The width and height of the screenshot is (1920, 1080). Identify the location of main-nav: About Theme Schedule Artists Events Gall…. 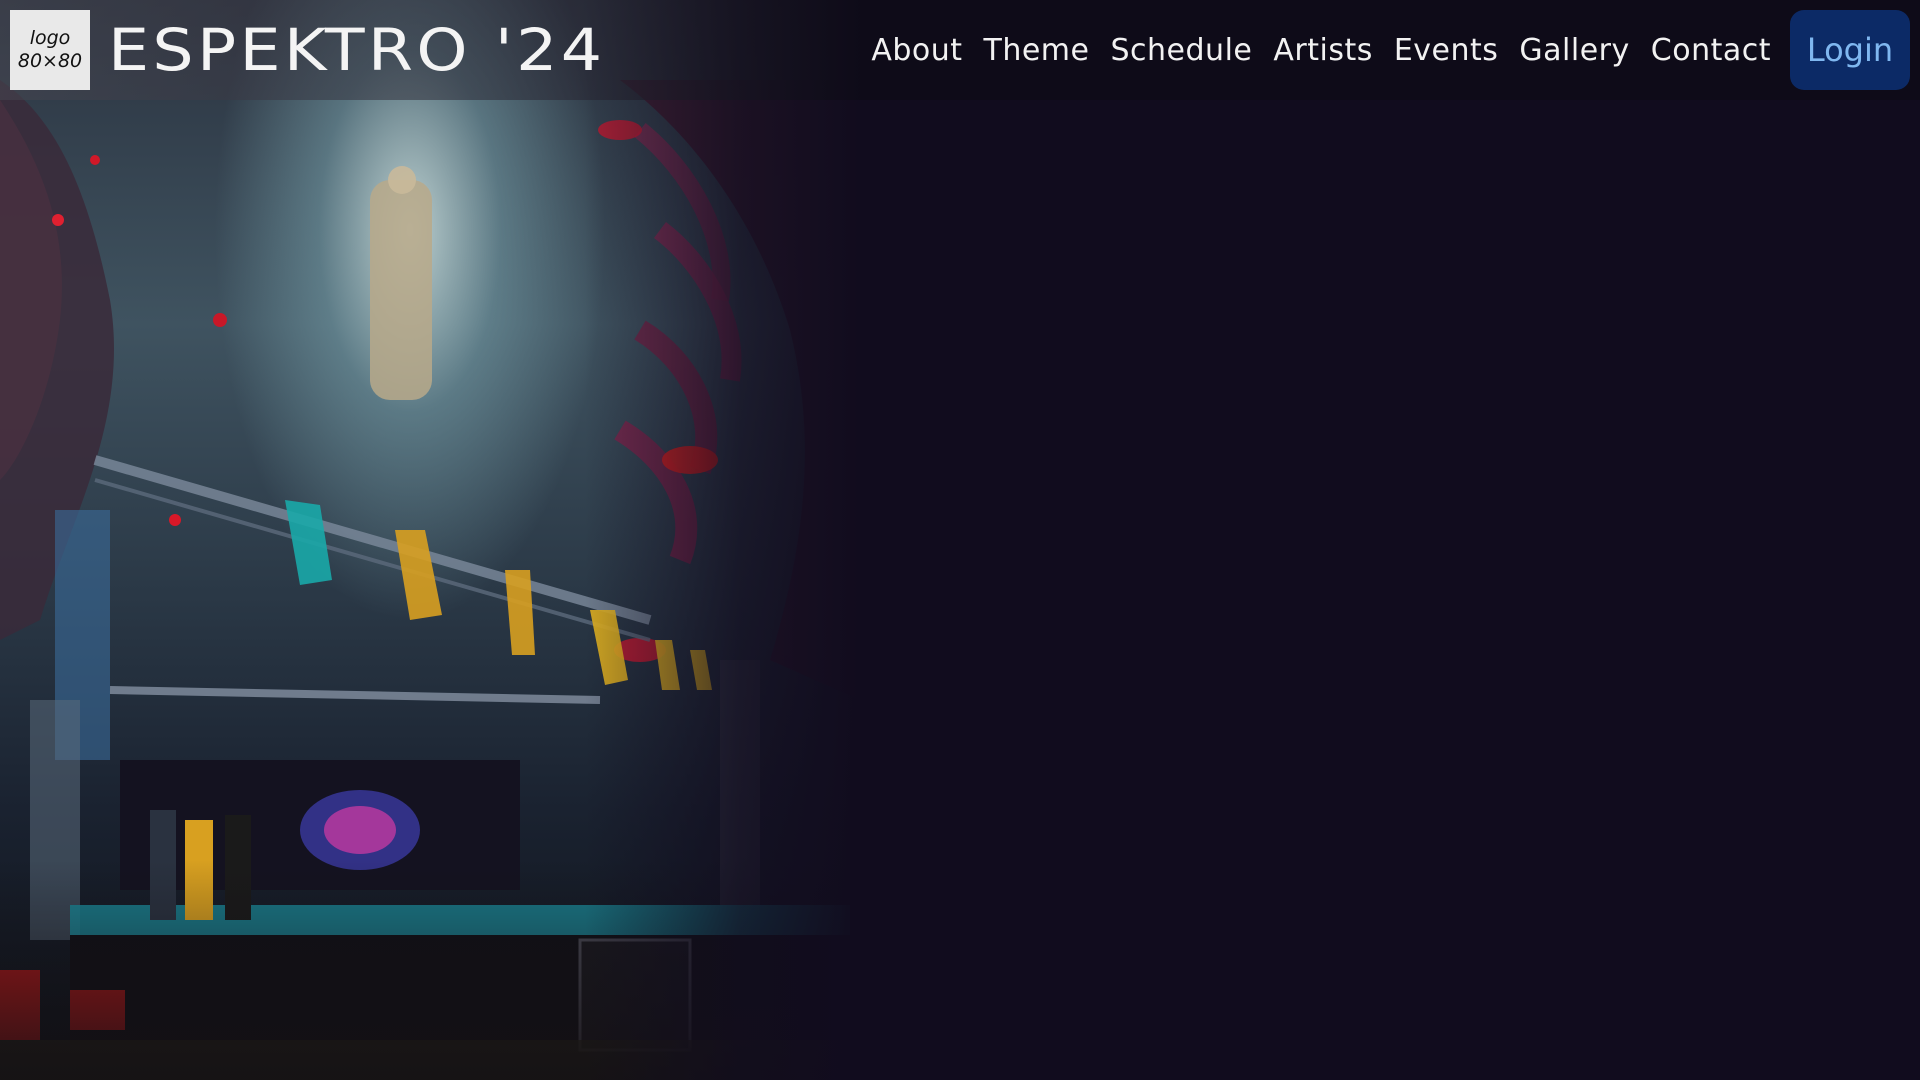
(1390, 50).